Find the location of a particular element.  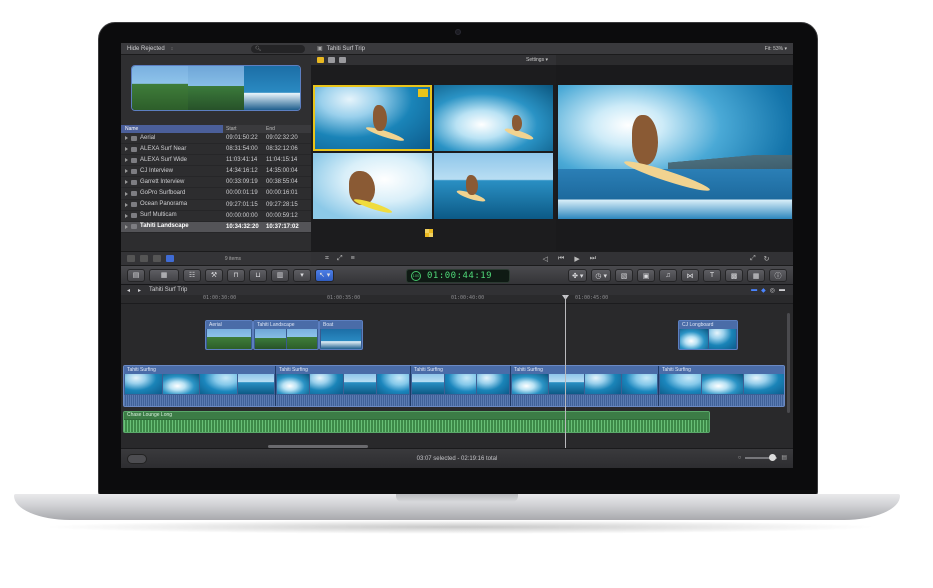

gear-icon is located at coordinates (144, 258).